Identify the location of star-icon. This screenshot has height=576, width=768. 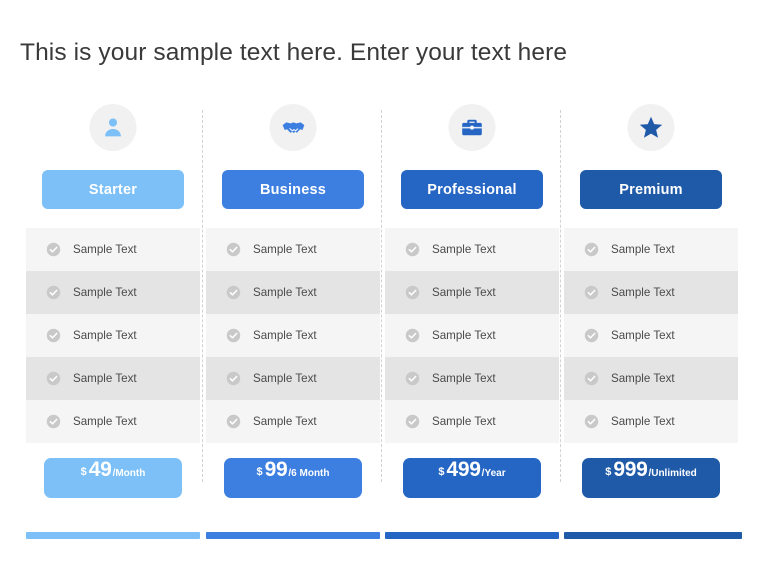
(651, 127).